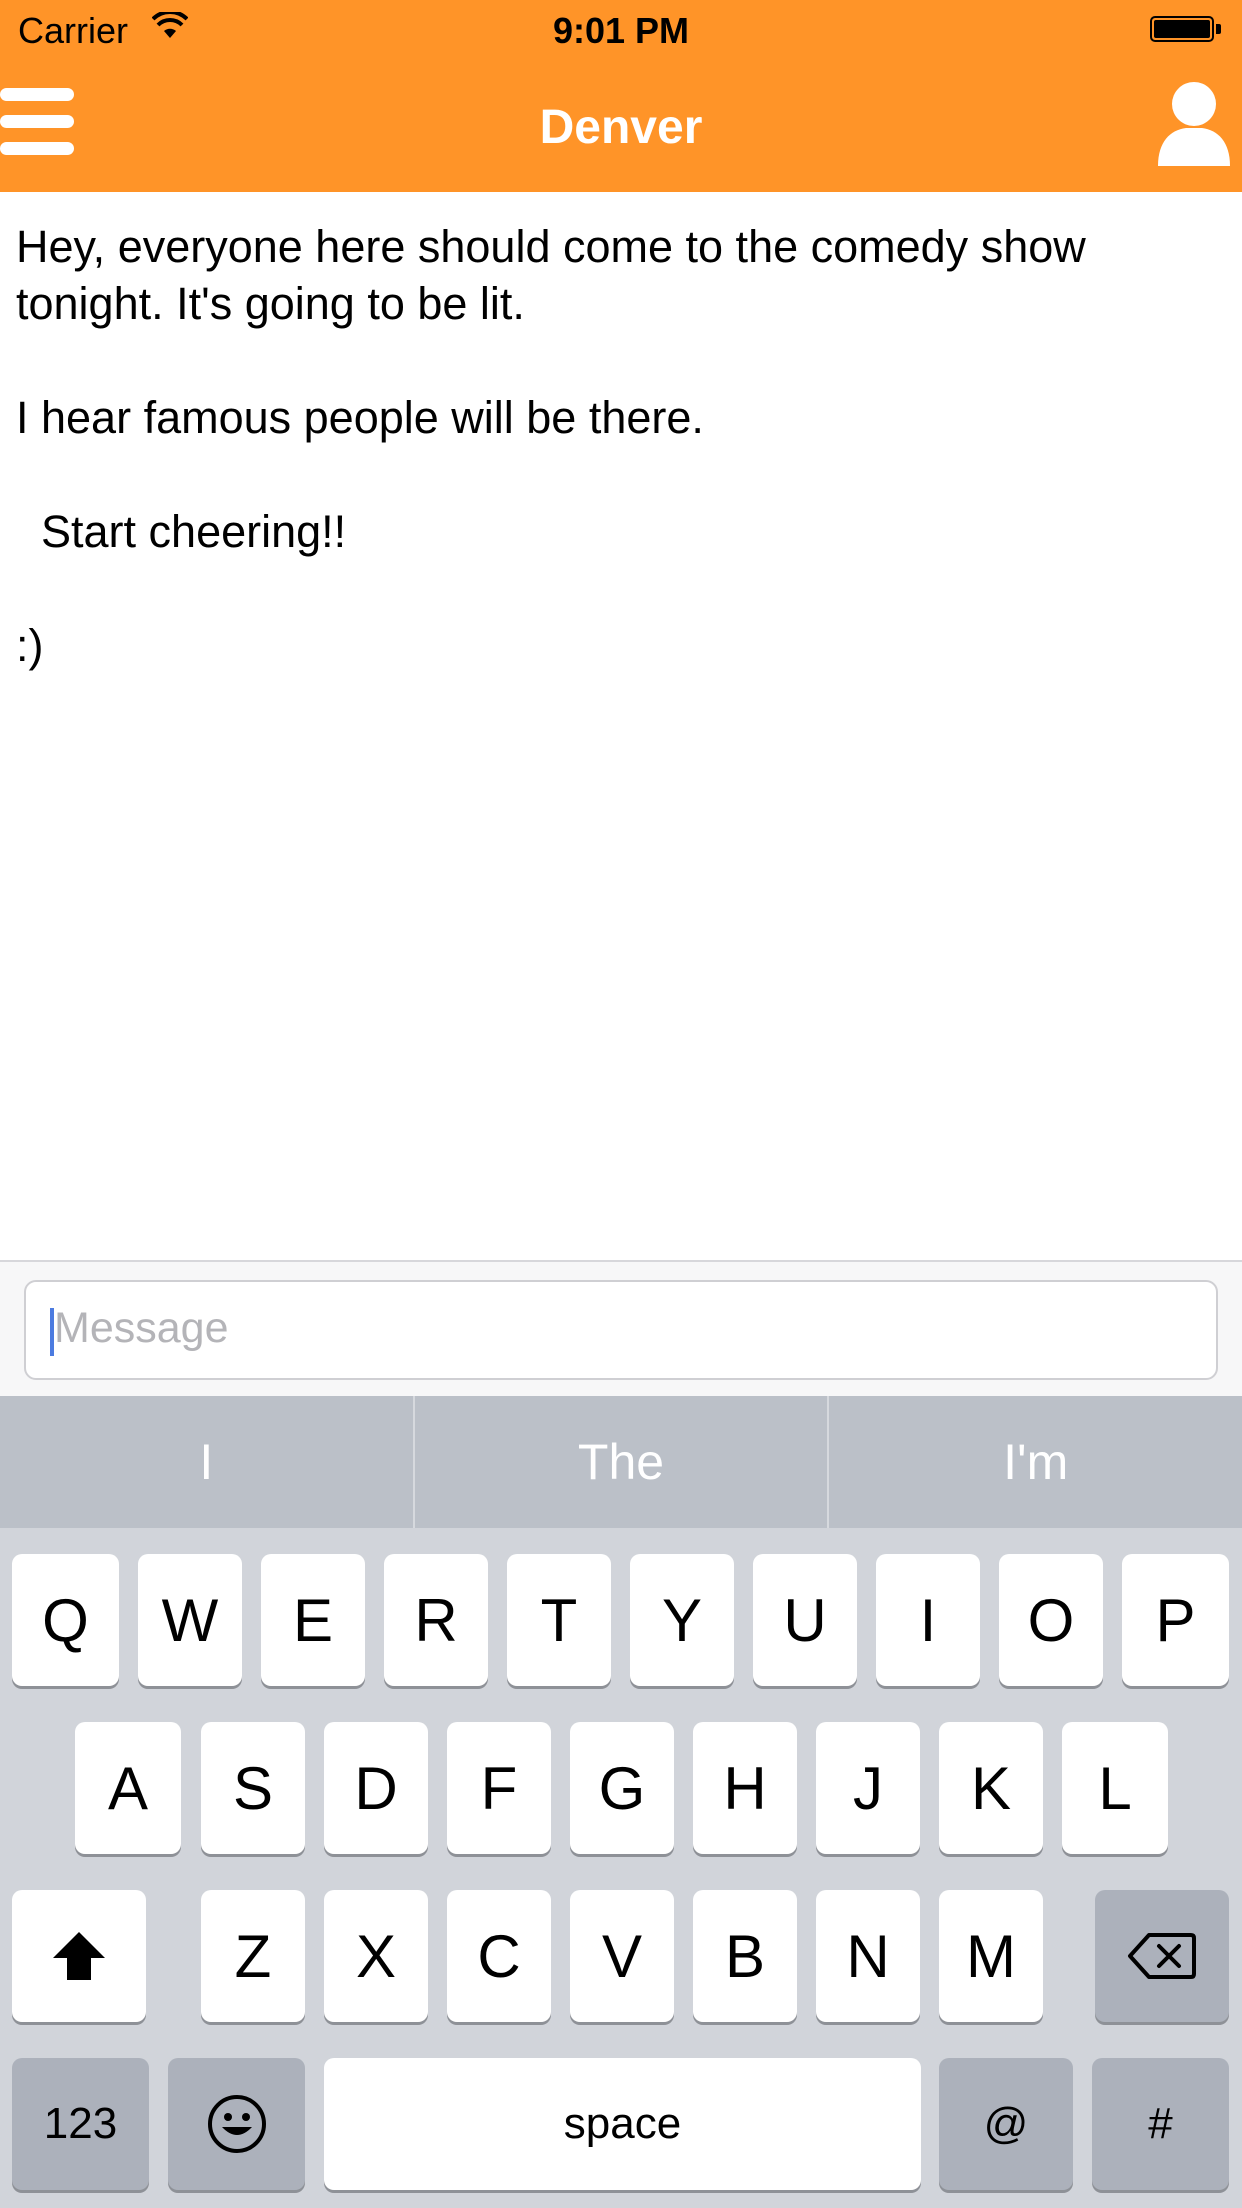  Describe the element at coordinates (1051, 1620) in the screenshot. I see `key-o: O` at that location.